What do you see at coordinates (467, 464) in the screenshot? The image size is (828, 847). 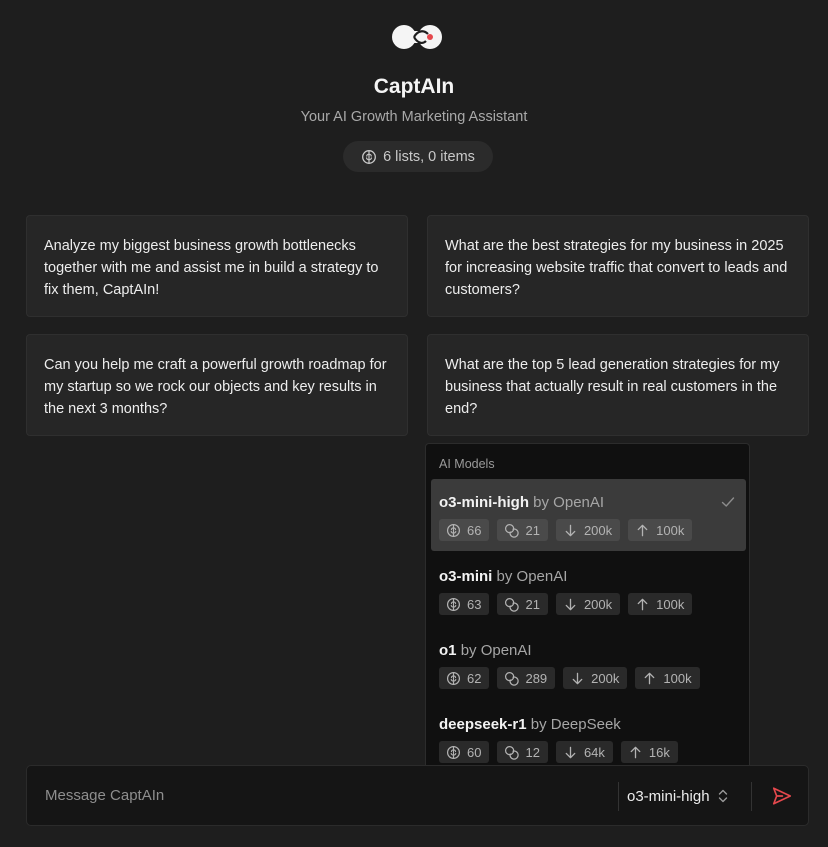 I see `menu-header: AI Models` at bounding box center [467, 464].